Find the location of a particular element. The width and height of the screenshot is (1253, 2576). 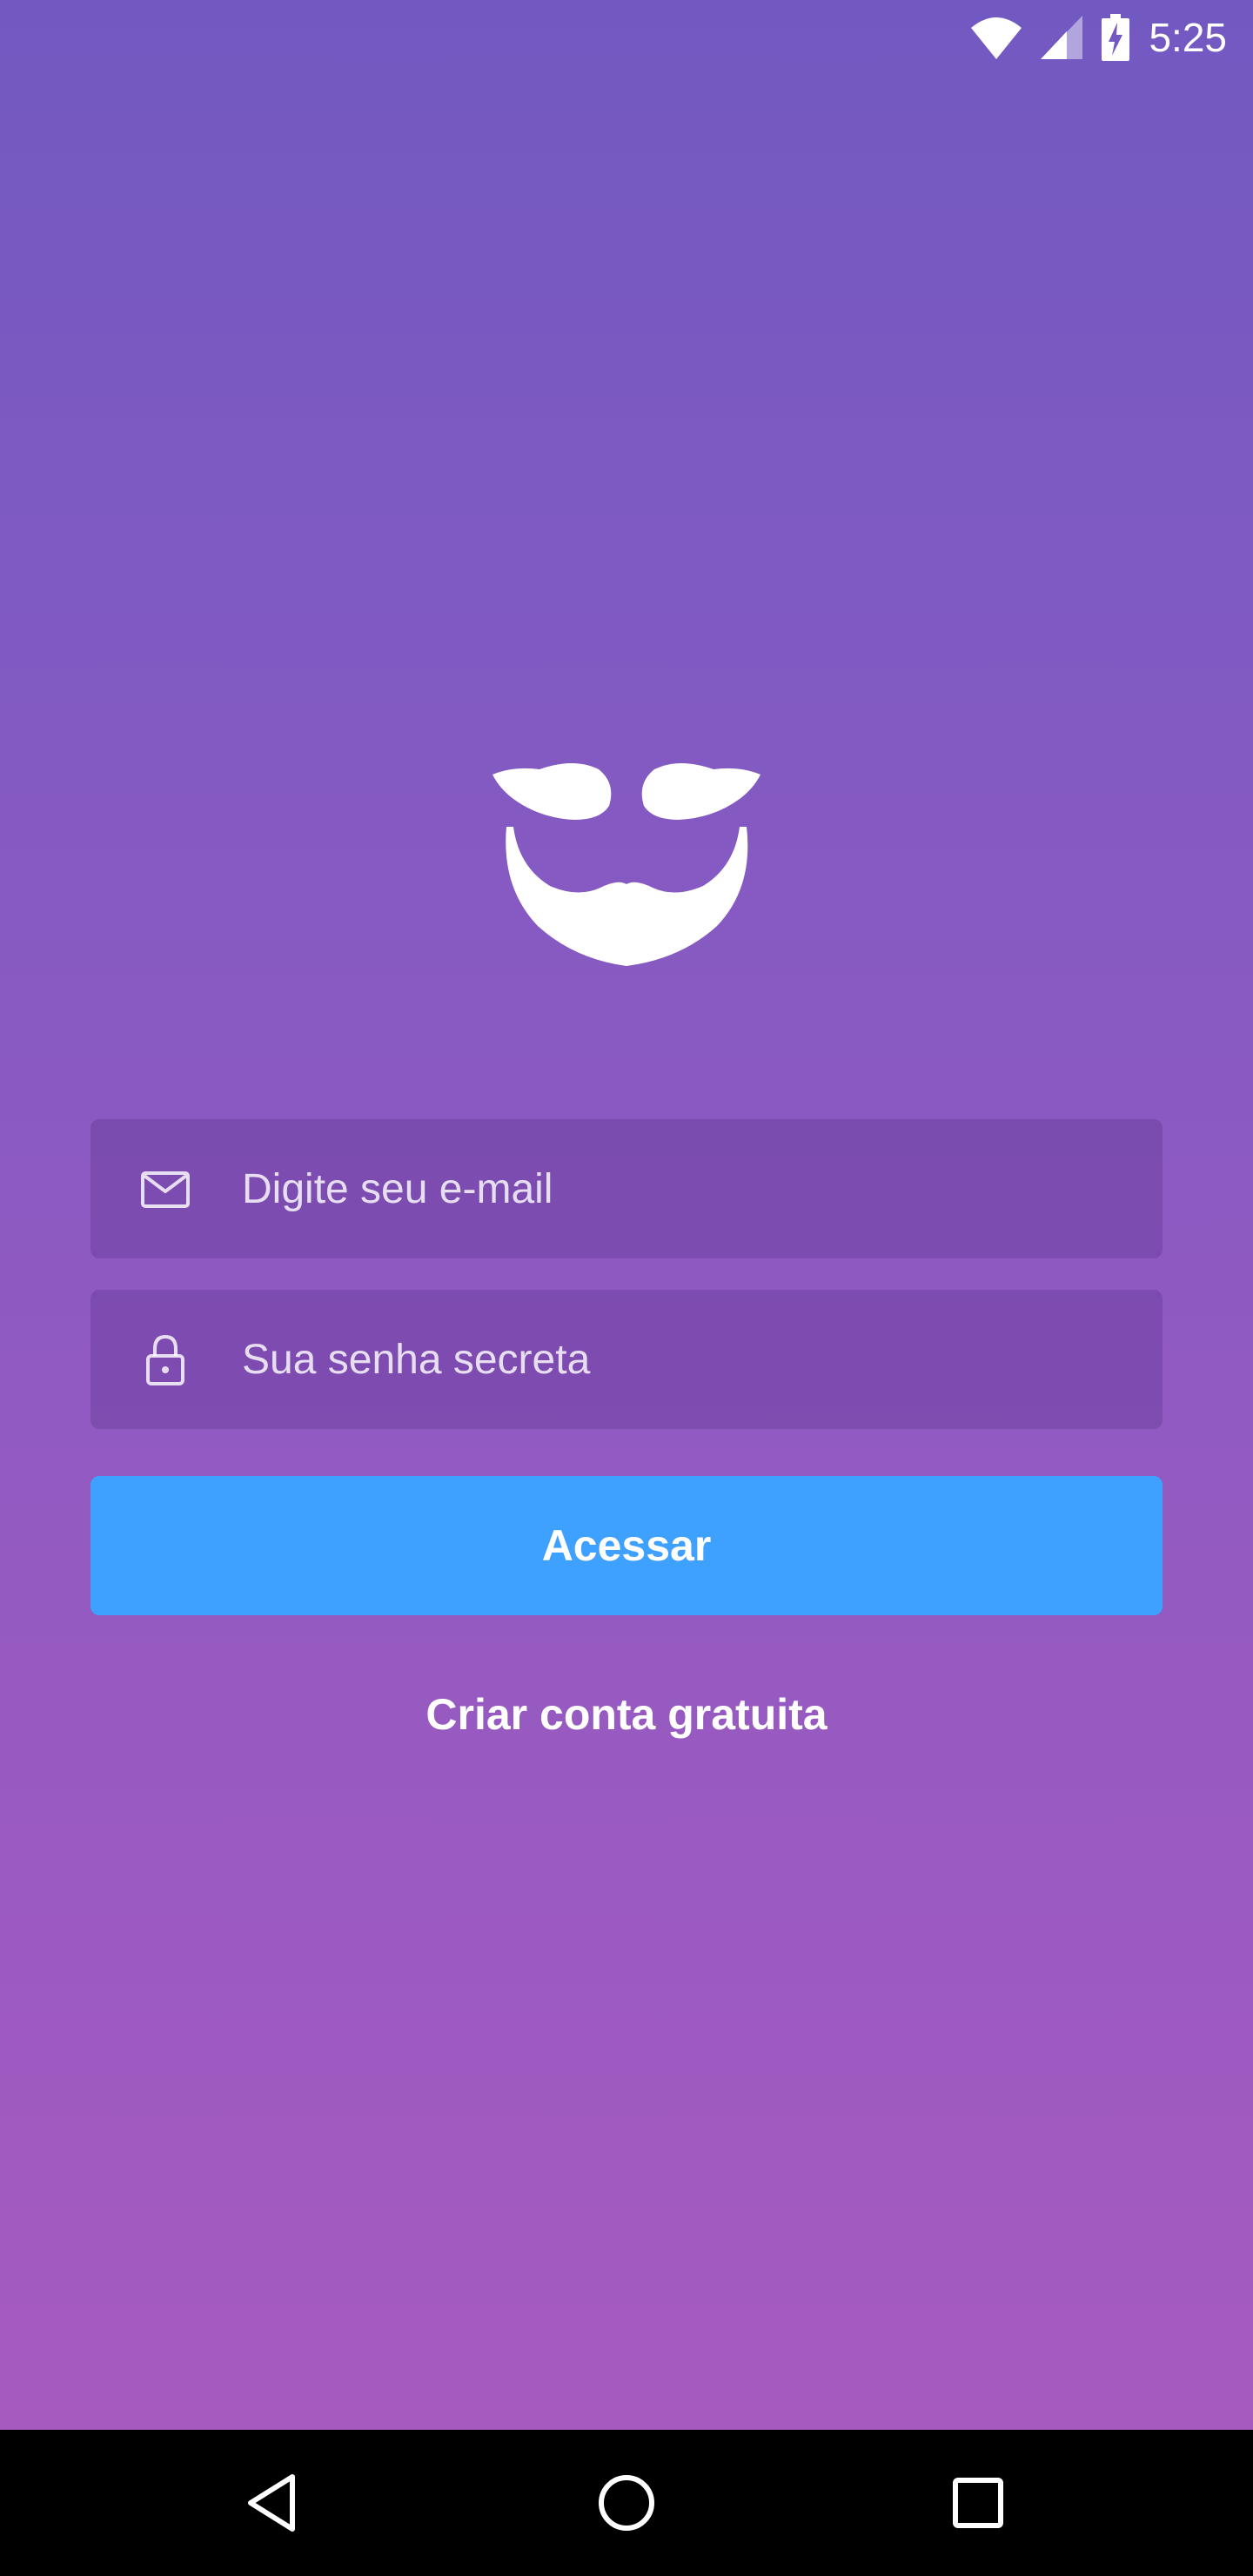

wifi-icon is located at coordinates (996, 38).